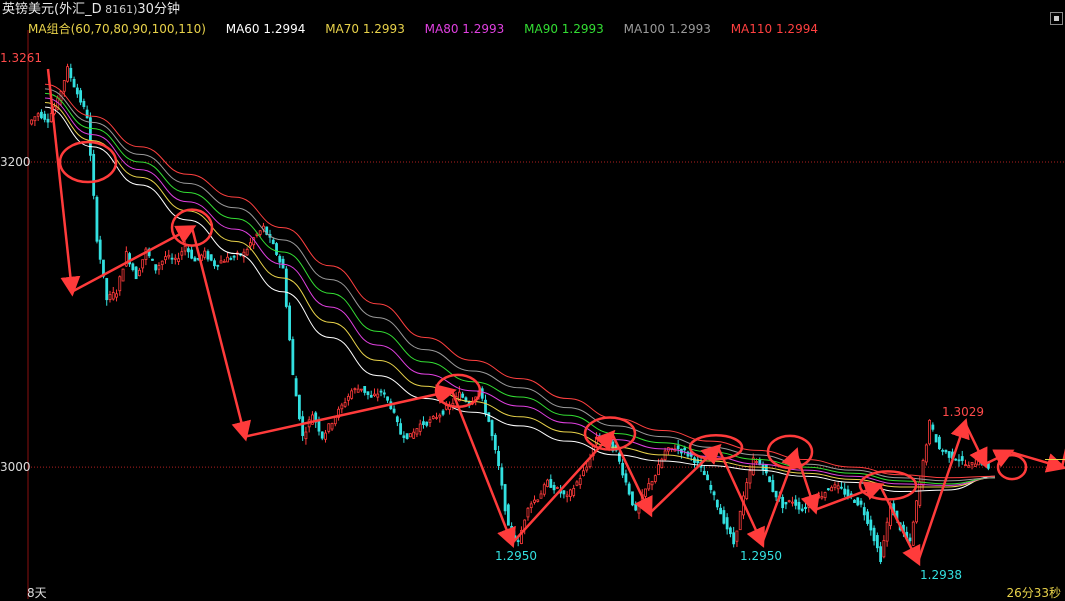 The width and height of the screenshot is (1065, 601). I want to click on price-annotation: 1.3029, so click(963, 411).